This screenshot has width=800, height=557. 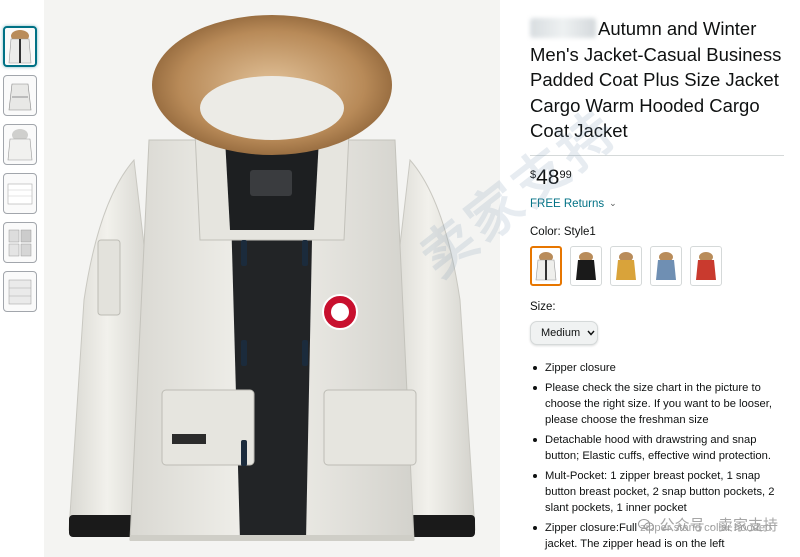 I want to click on watermark-footer: 公众号 · 卖家支持, so click(x=707, y=524).